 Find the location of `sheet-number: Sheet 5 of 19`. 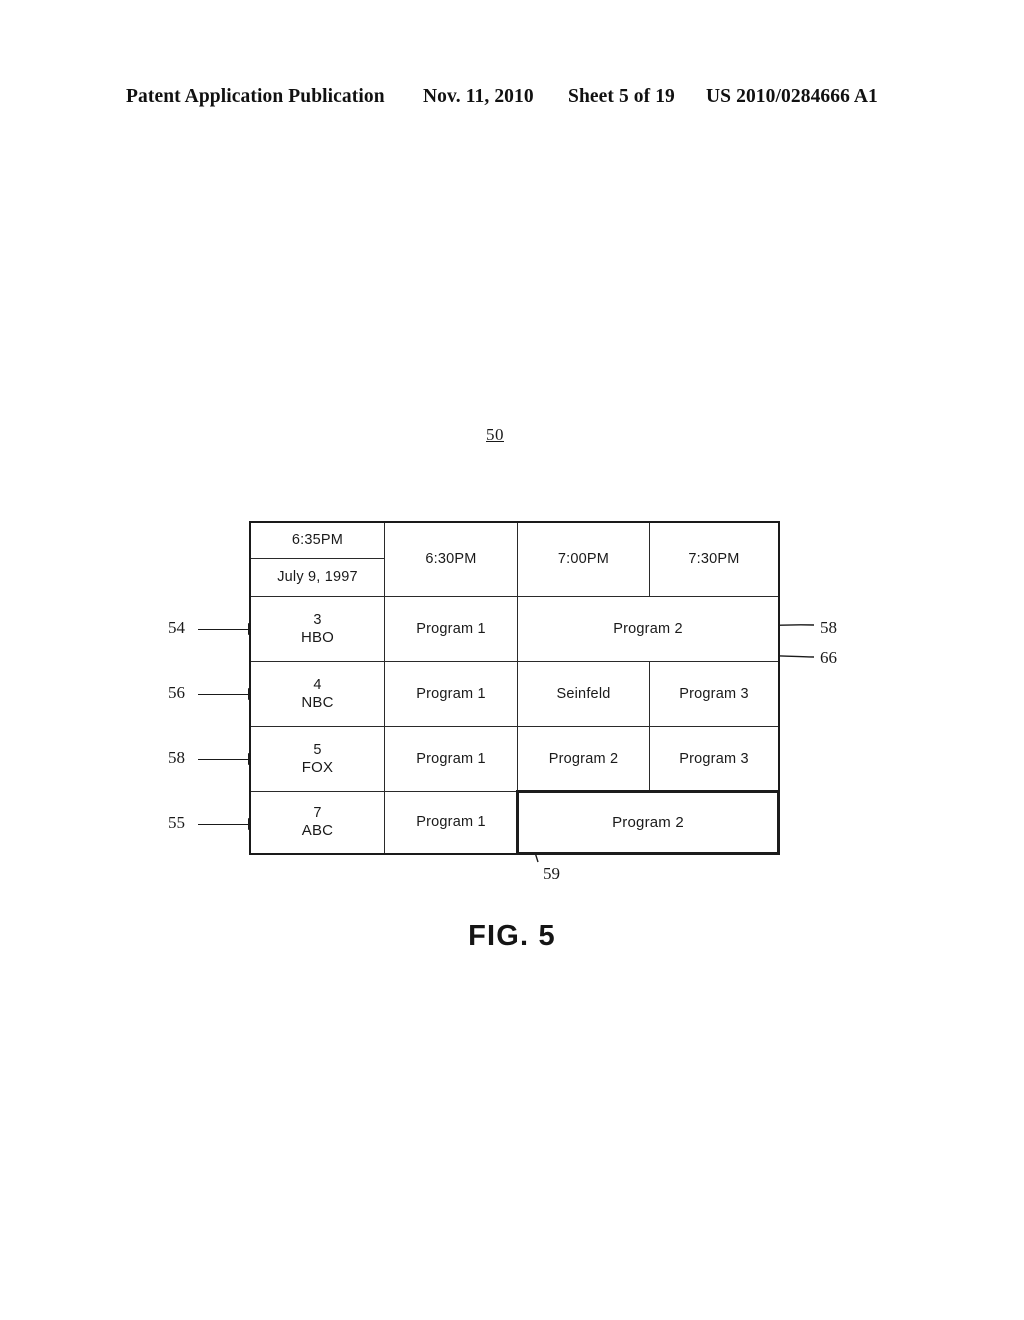

sheet-number: Sheet 5 of 19 is located at coordinates (621, 96).